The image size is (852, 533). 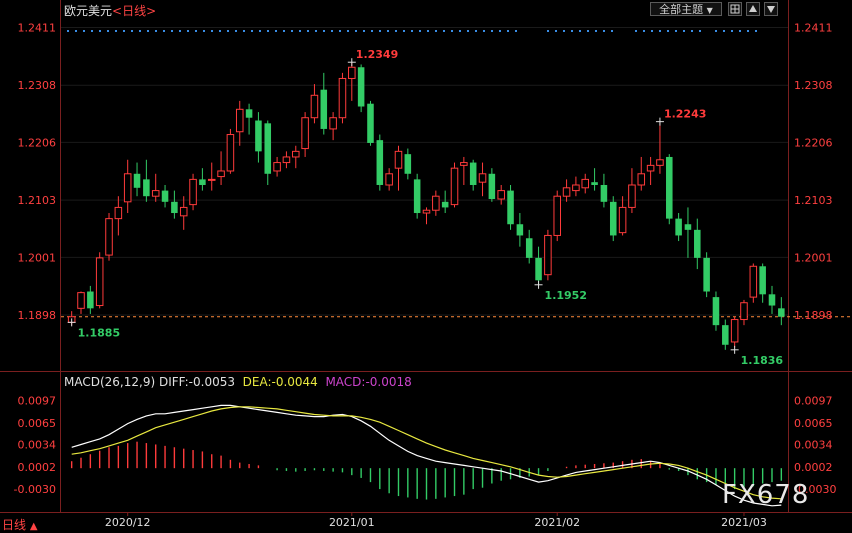 I want to click on macd-tick-right: 0.0034, so click(x=813, y=444).